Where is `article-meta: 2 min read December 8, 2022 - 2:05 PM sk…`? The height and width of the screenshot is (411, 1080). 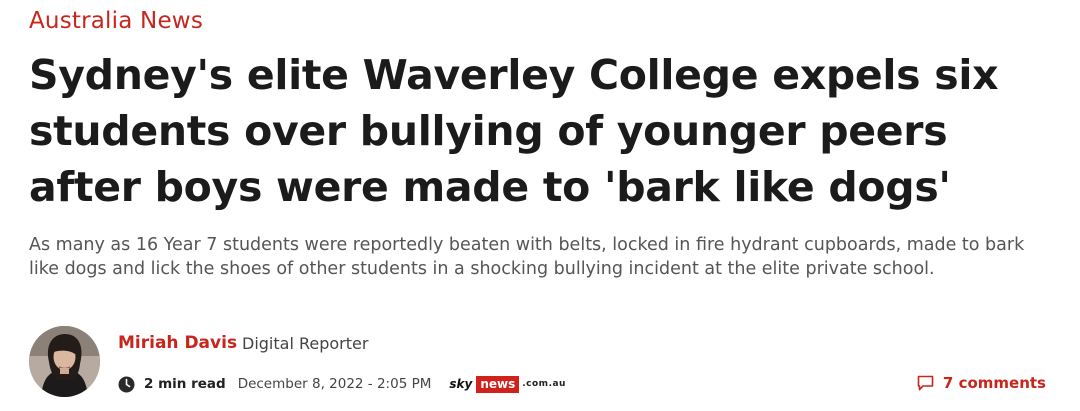
article-meta: 2 min read December 8, 2022 - 2:05 PM sk… is located at coordinates (342, 384).